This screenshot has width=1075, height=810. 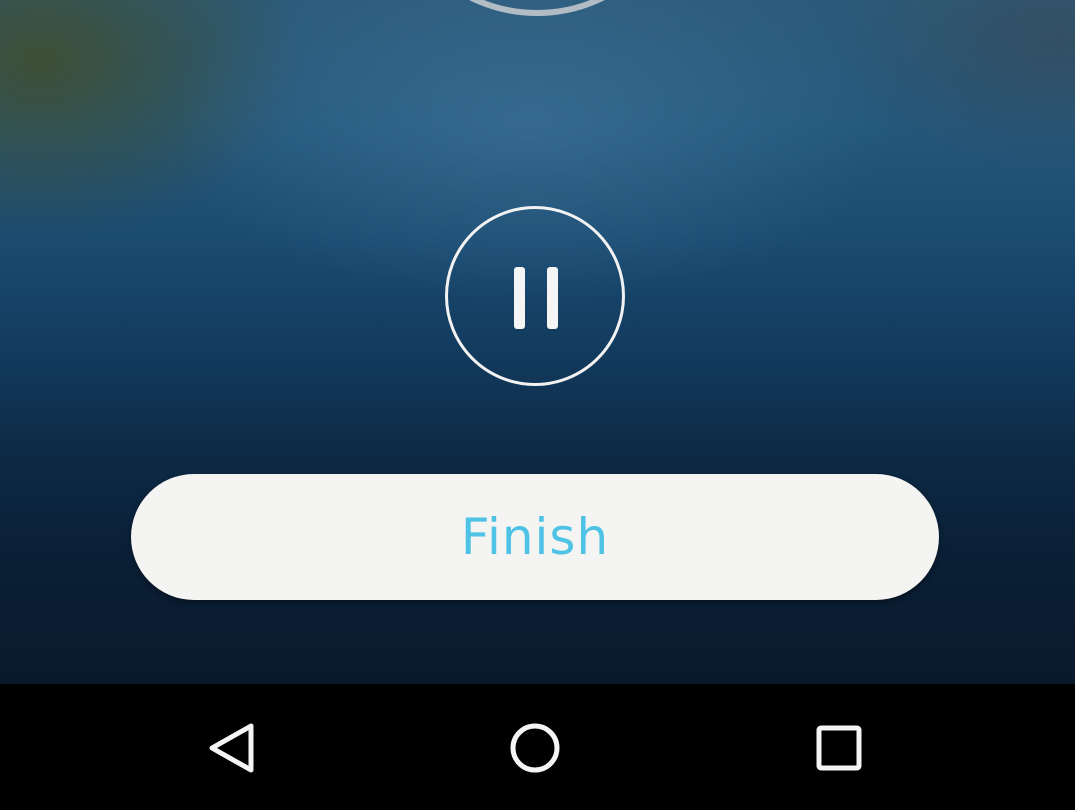 I want to click on finish-button-label: Finish, so click(x=535, y=537).